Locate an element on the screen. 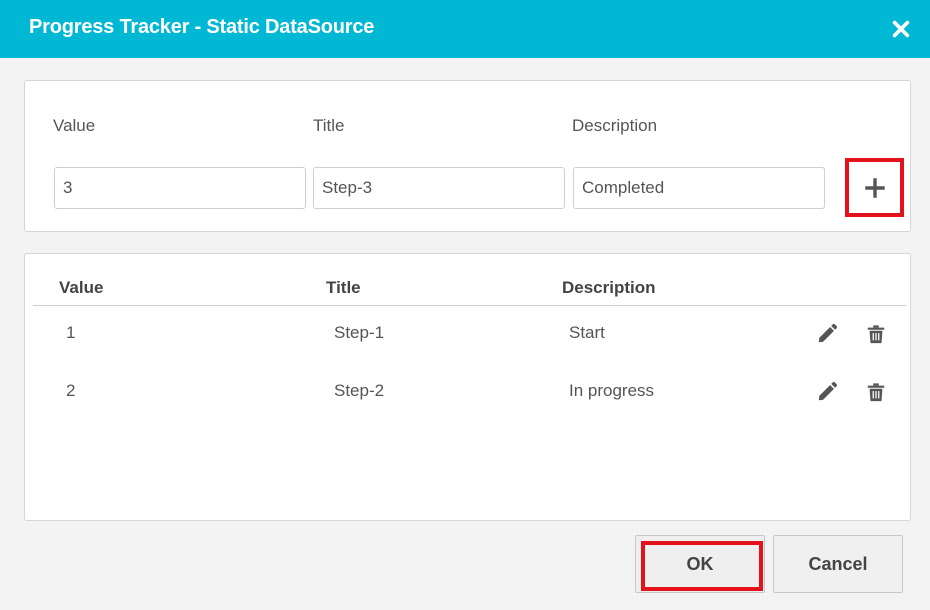  dialog-header: Progress Tracker - Static DataSource is located at coordinates (465, 29).